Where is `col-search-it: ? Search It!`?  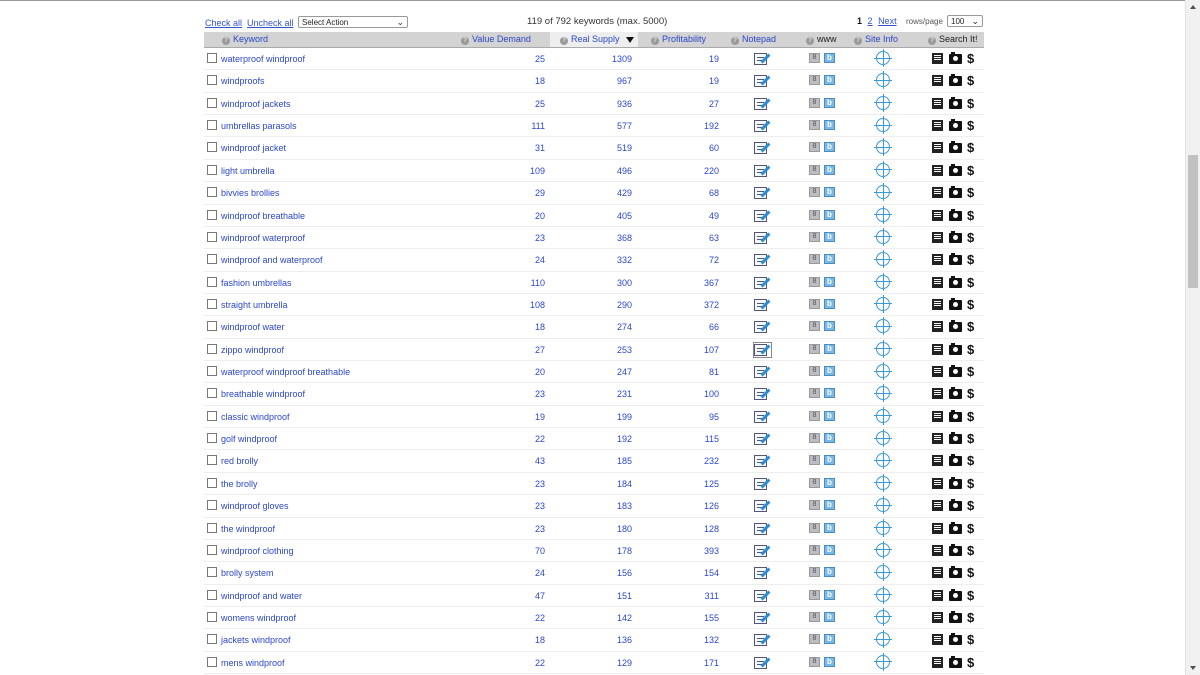 col-search-it: ? Search It! is located at coordinates (953, 39).